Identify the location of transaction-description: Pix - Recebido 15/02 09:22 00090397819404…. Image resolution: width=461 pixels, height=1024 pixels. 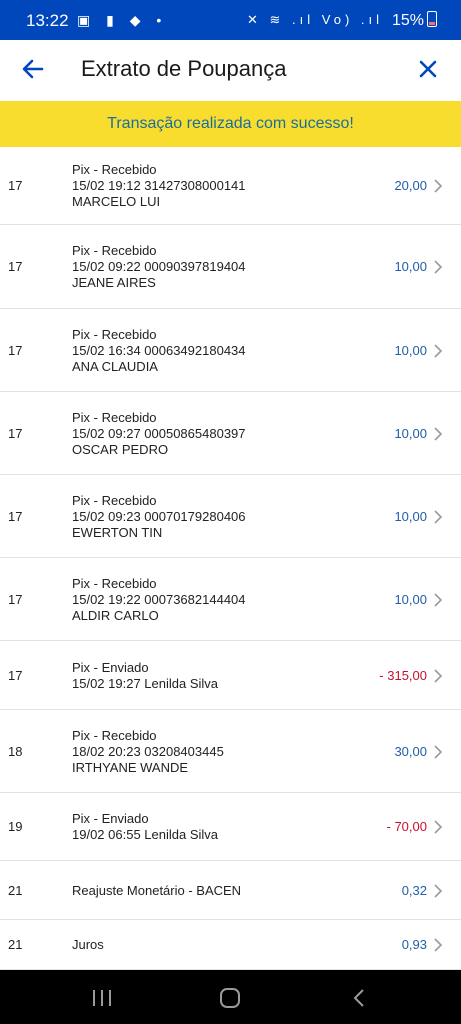
(159, 267).